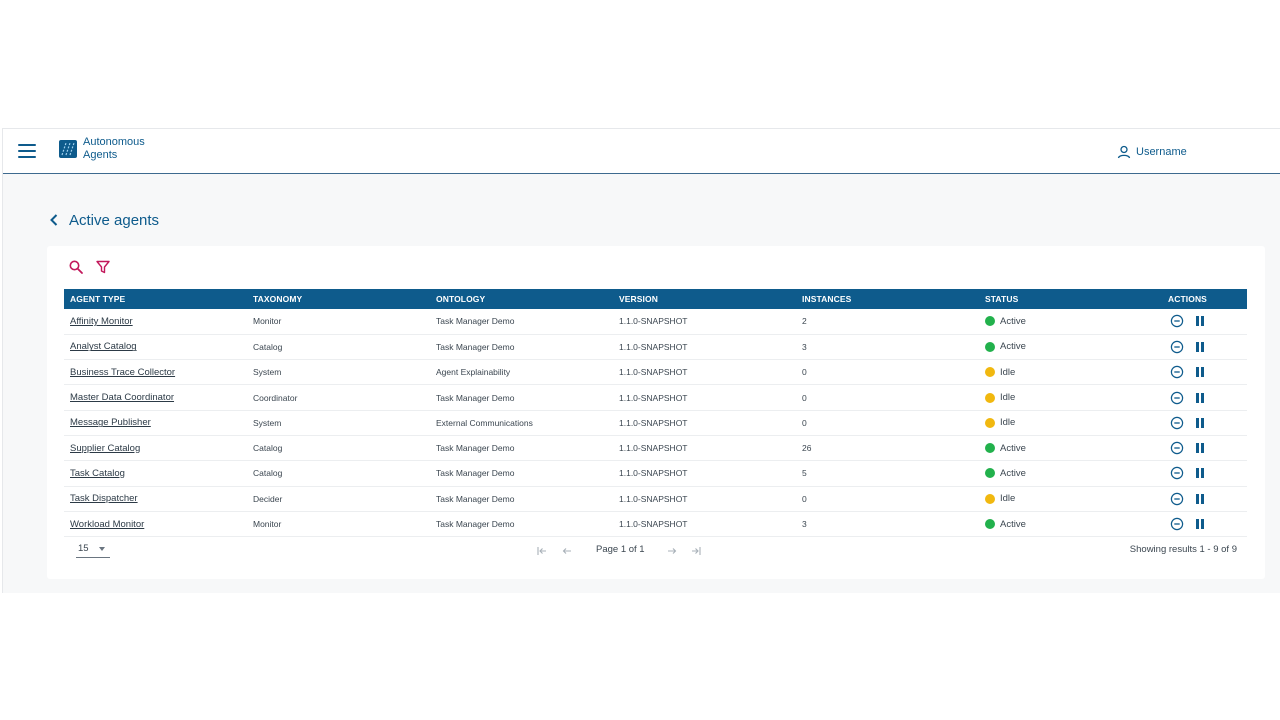  What do you see at coordinates (696, 550) in the screenshot?
I see `last-page-icon` at bounding box center [696, 550].